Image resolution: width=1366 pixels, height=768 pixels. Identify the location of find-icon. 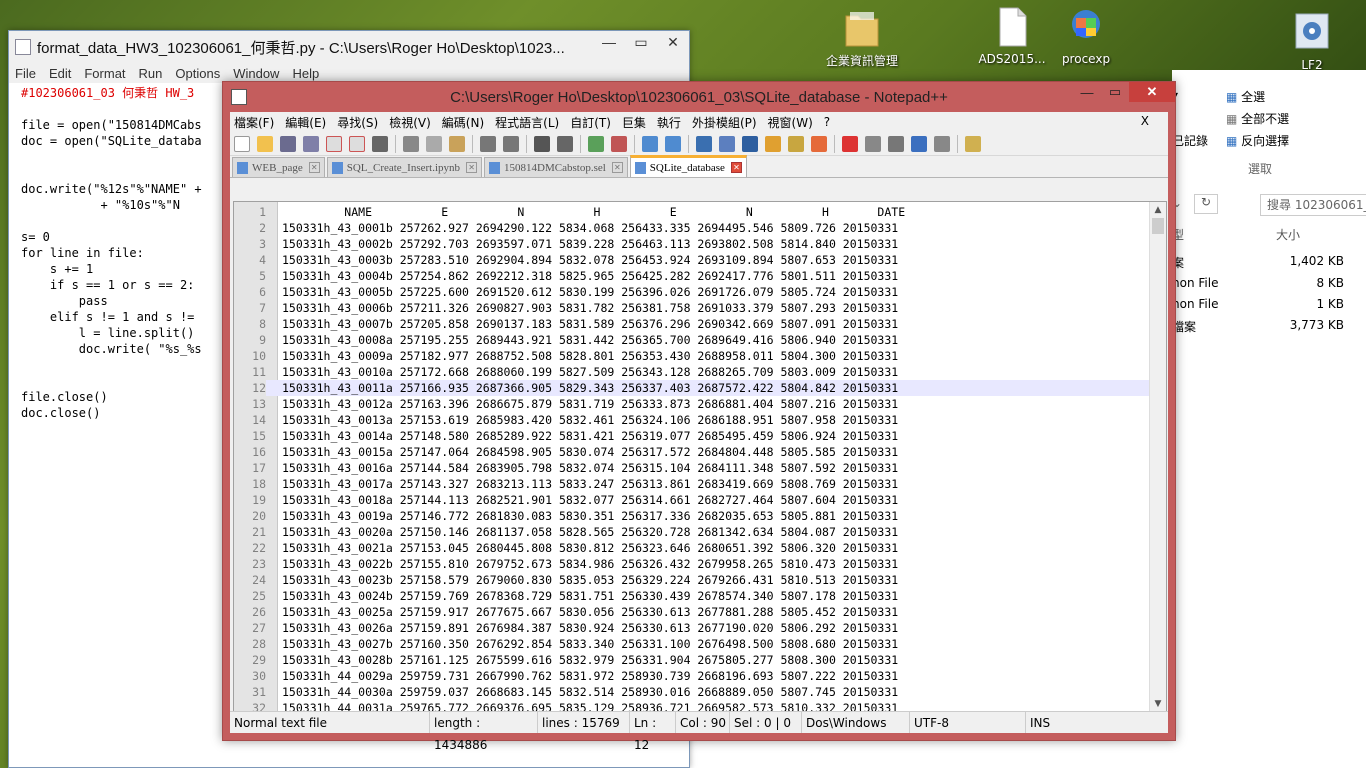
(542, 143).